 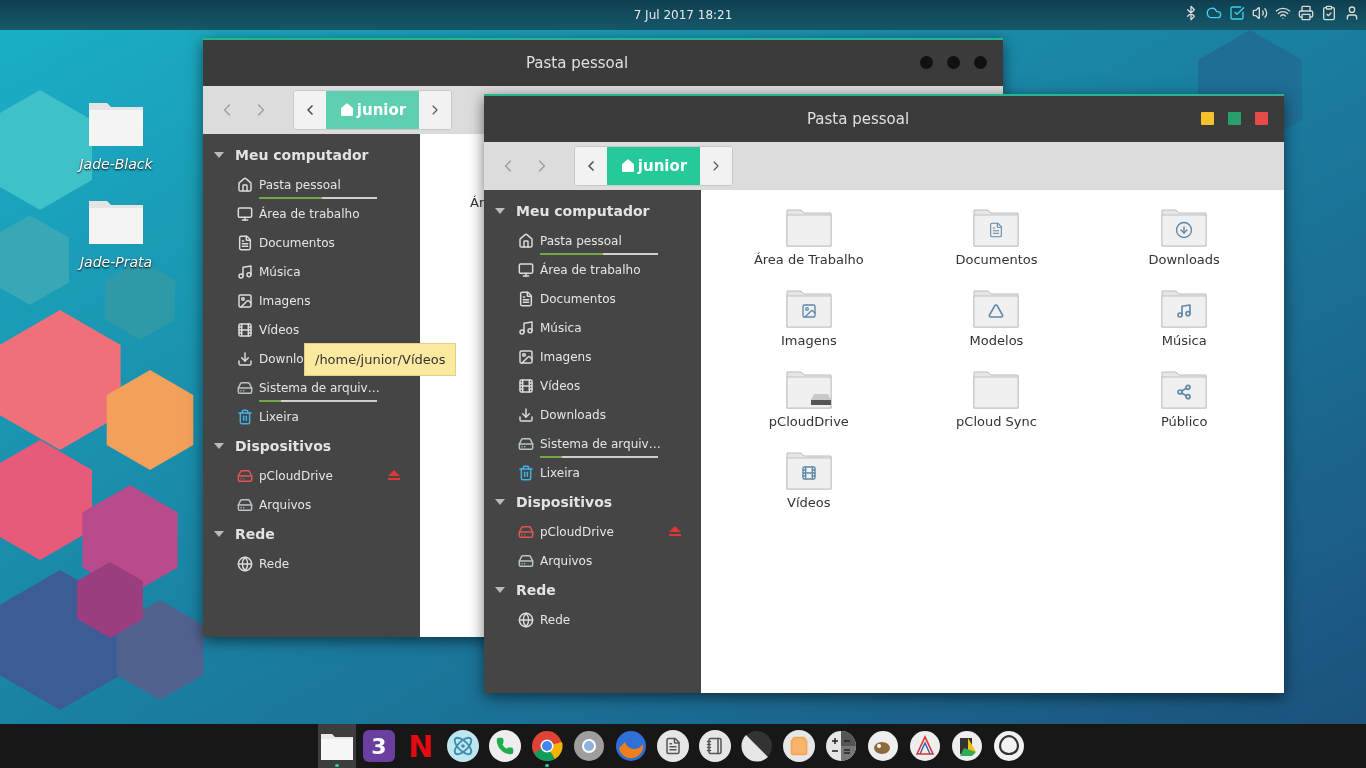 What do you see at coordinates (380, 359) in the screenshot?
I see `tooltip: /home/junior/Vídeos` at bounding box center [380, 359].